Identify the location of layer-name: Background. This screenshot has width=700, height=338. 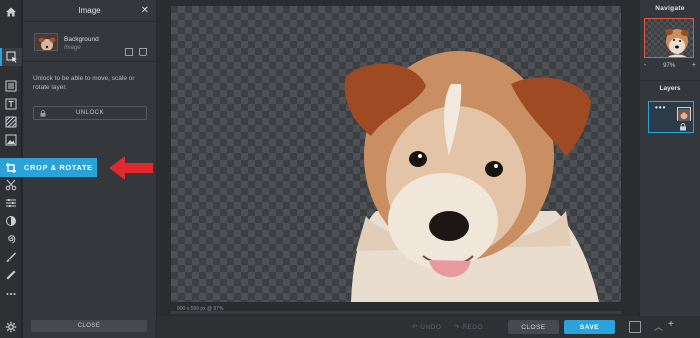
(81, 39).